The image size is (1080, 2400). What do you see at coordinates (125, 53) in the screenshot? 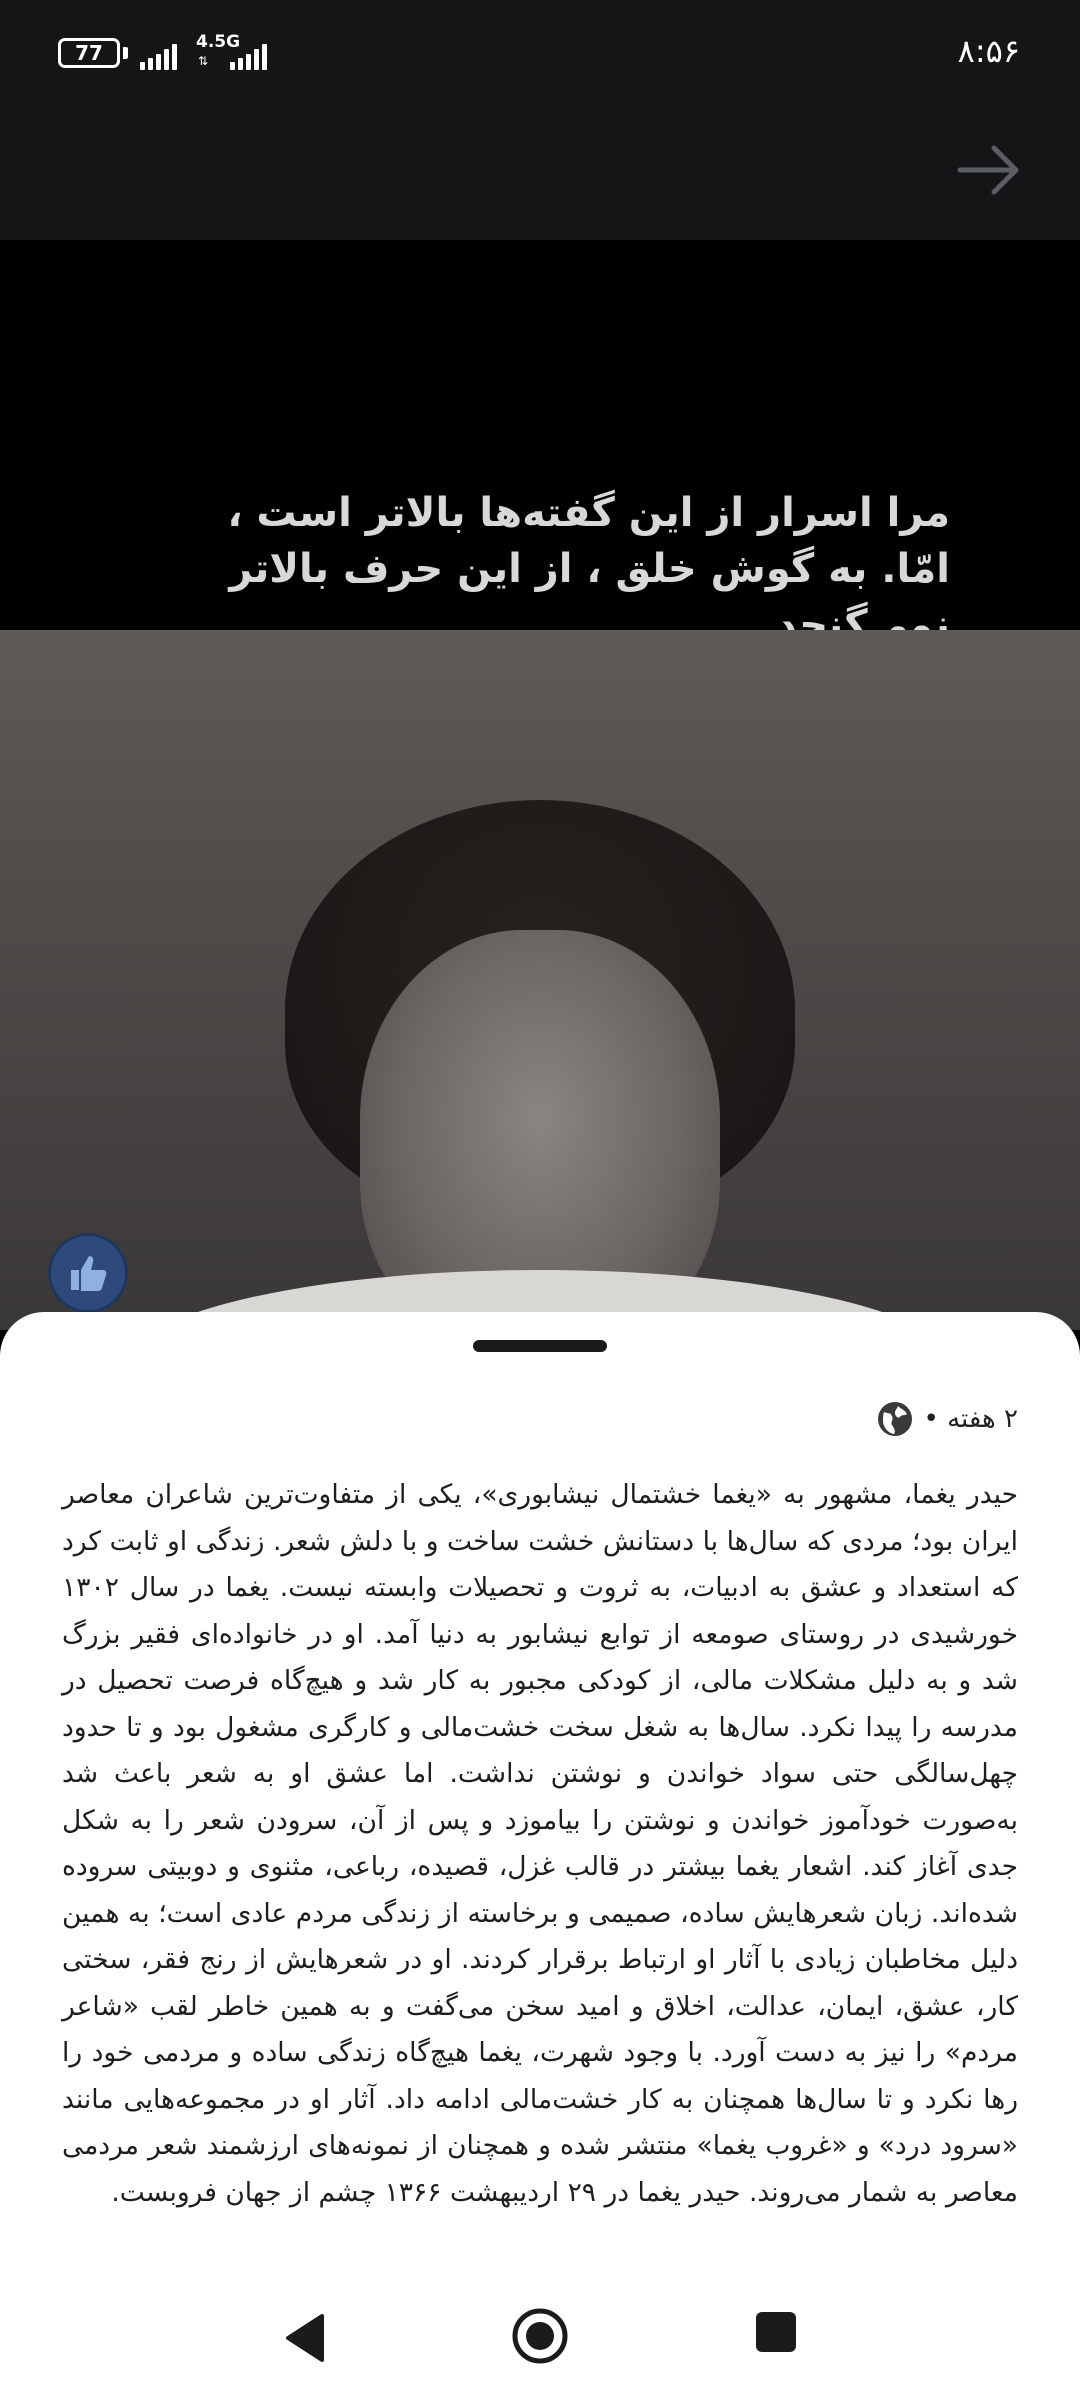
I see `battery-tip` at bounding box center [125, 53].